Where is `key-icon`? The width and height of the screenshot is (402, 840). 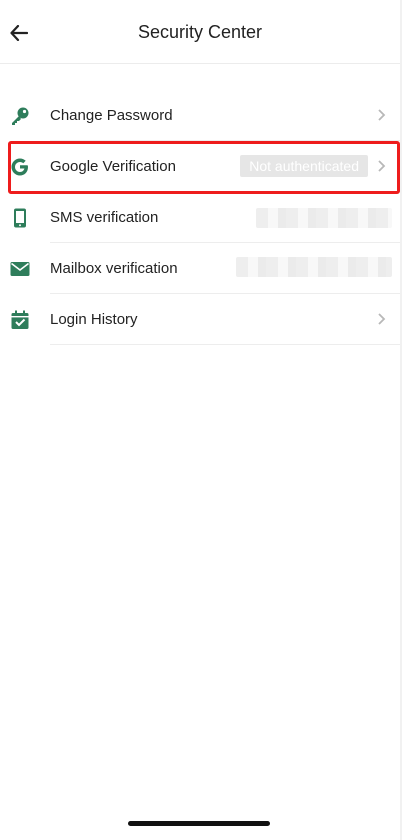 key-icon is located at coordinates (20, 116).